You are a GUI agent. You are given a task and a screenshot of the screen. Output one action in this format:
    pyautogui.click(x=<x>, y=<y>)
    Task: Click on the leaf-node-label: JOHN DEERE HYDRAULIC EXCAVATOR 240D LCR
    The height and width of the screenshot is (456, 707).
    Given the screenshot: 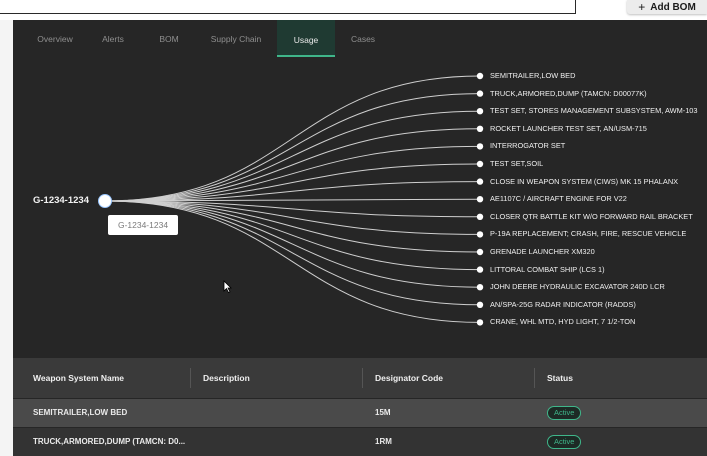 What is the action you would take?
    pyautogui.click(x=577, y=286)
    